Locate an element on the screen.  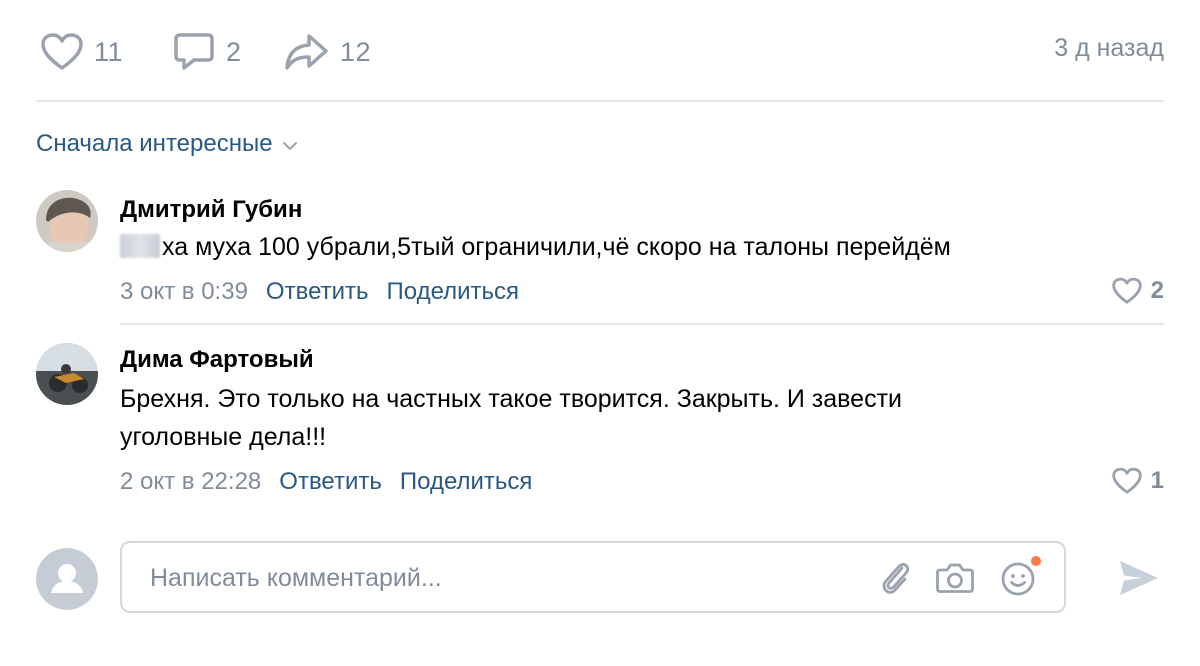
paperclip-icon is located at coordinates (896, 578).